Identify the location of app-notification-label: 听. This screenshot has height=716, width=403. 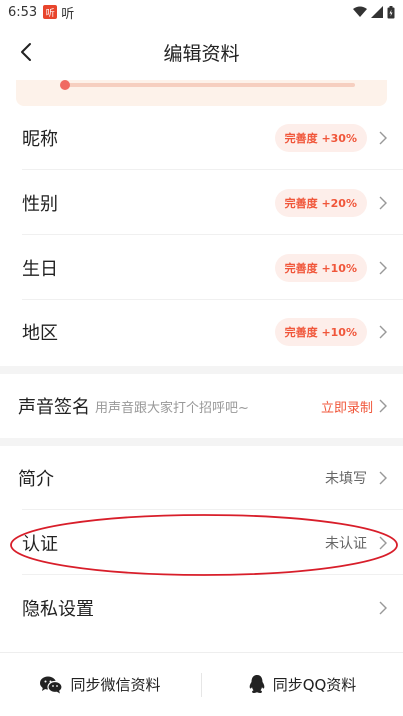
(68, 14).